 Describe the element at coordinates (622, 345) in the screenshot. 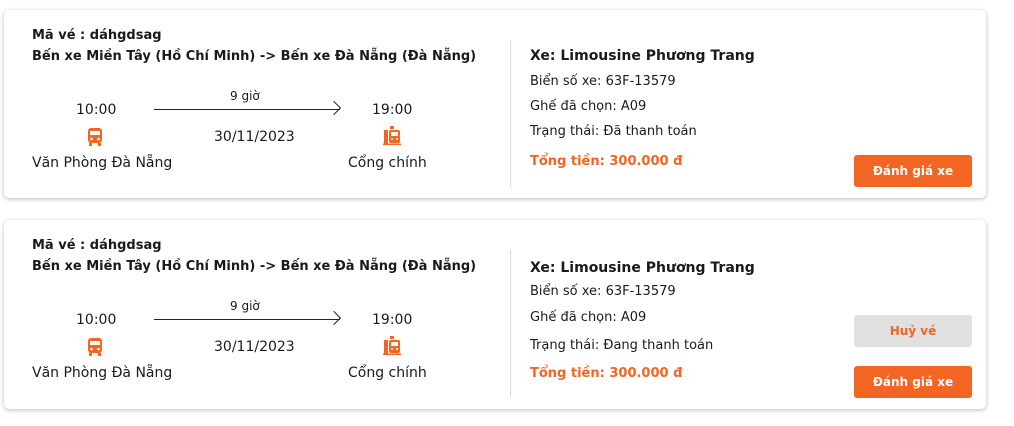

I see `payment-status: Trạng thái: Đang thanh toán` at that location.